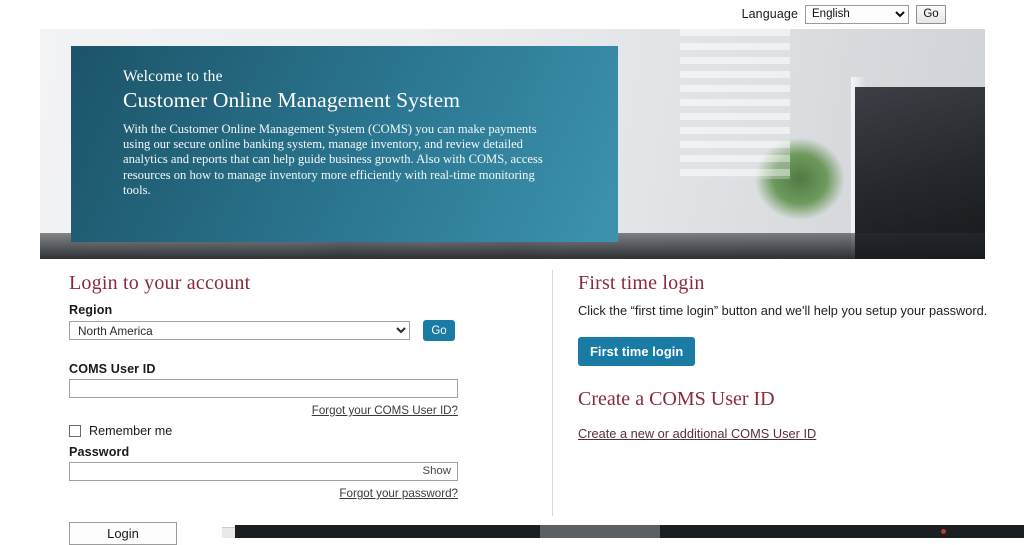 This screenshot has width=1024, height=545. What do you see at coordinates (735, 104) in the screenshot?
I see `hero-window-blinds` at bounding box center [735, 104].